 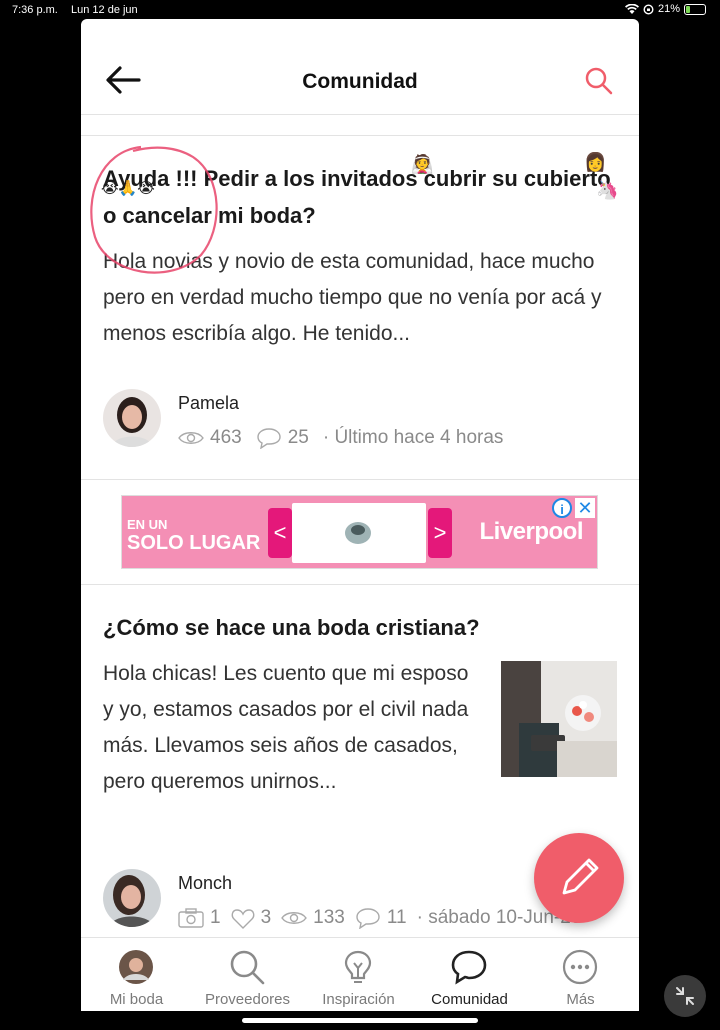 What do you see at coordinates (208, 403) in the screenshot?
I see `author-name: Pamela` at bounding box center [208, 403].